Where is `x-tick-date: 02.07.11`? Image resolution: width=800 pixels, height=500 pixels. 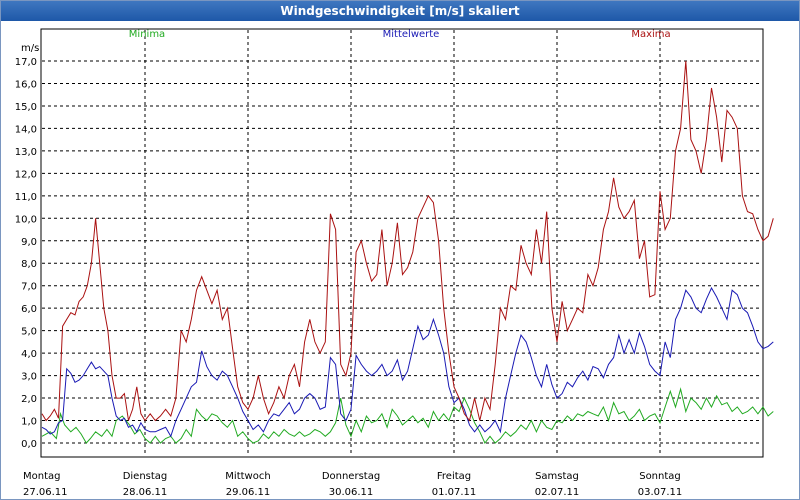 x-tick-date: 02.07.11 is located at coordinates (557, 492).